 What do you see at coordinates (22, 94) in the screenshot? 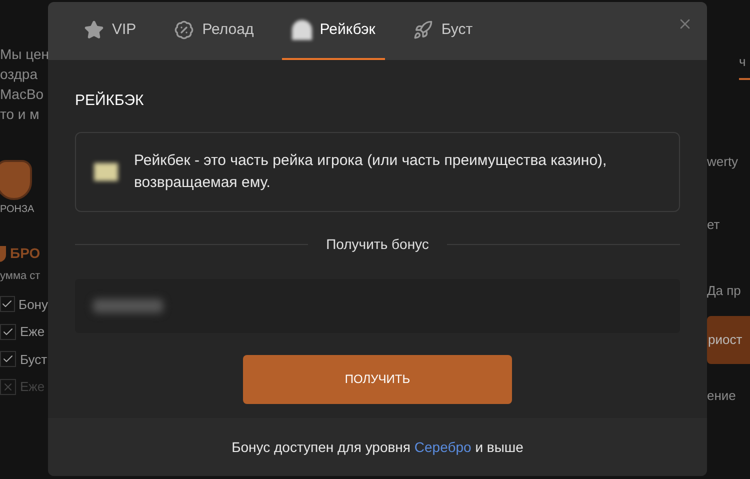
I see `intro-text: MacBo` at bounding box center [22, 94].